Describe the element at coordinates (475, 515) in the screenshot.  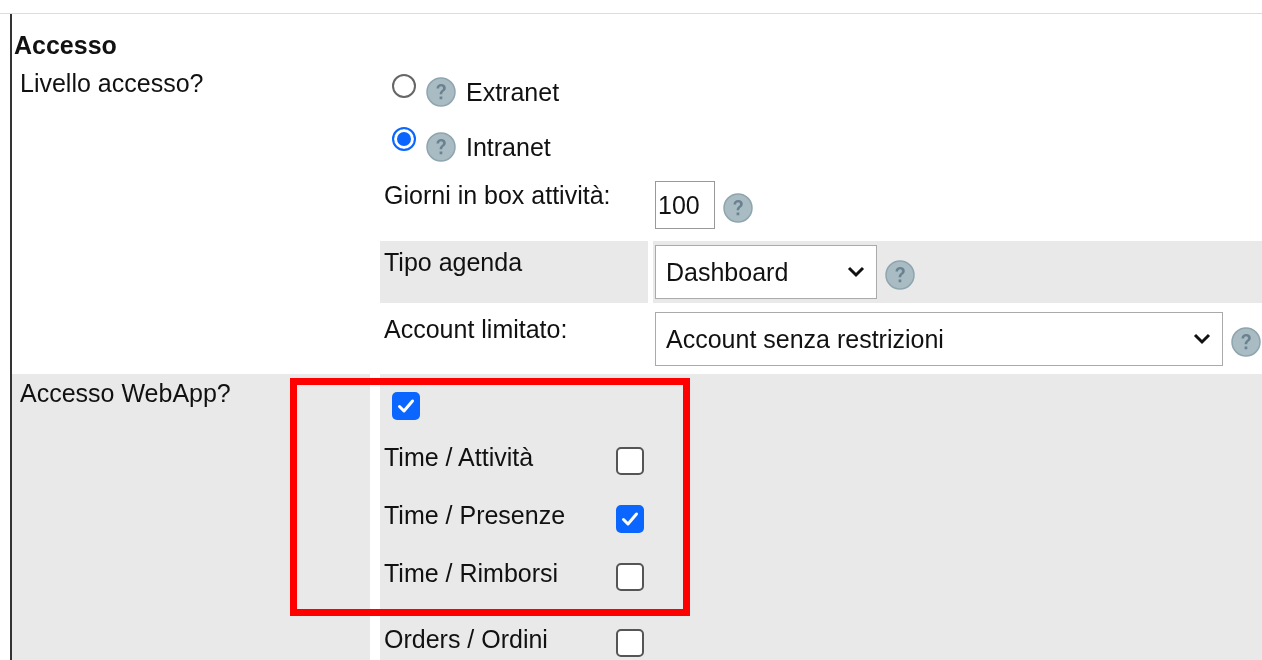
I see `module-label: Time / Presenze` at that location.